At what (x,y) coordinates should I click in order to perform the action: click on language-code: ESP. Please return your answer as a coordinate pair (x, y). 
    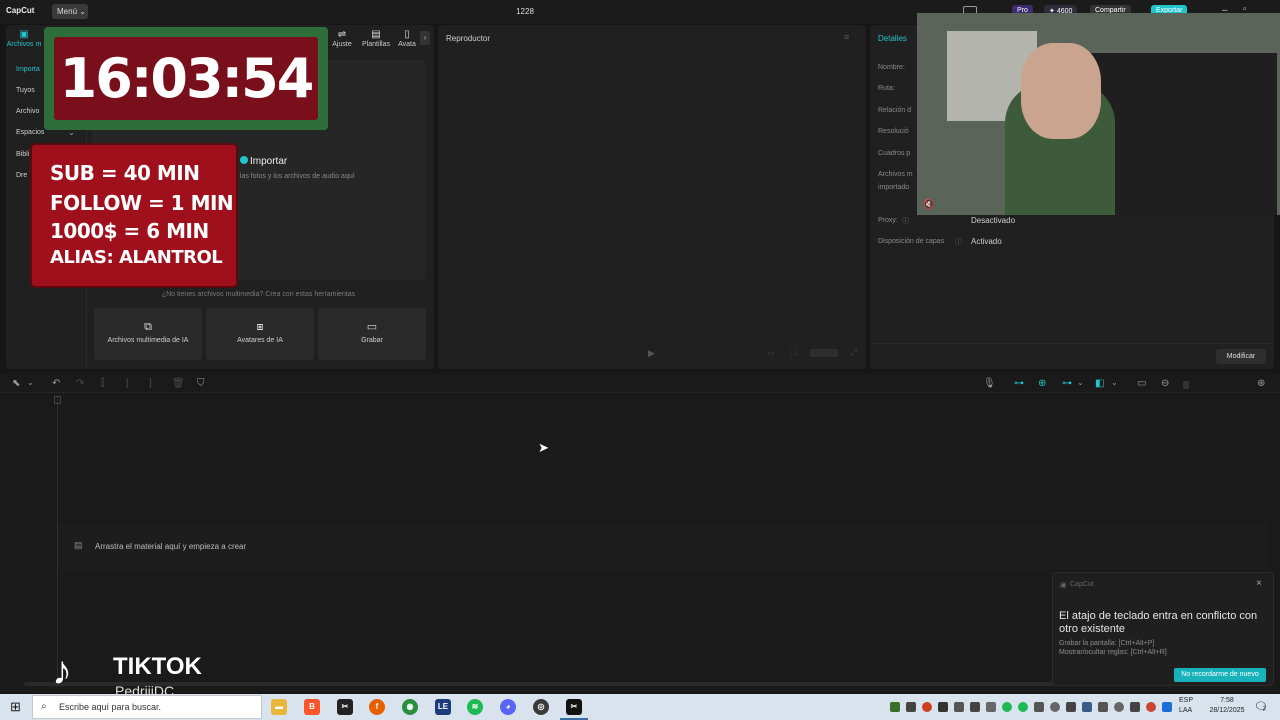
    Looking at the image, I should click on (1186, 700).